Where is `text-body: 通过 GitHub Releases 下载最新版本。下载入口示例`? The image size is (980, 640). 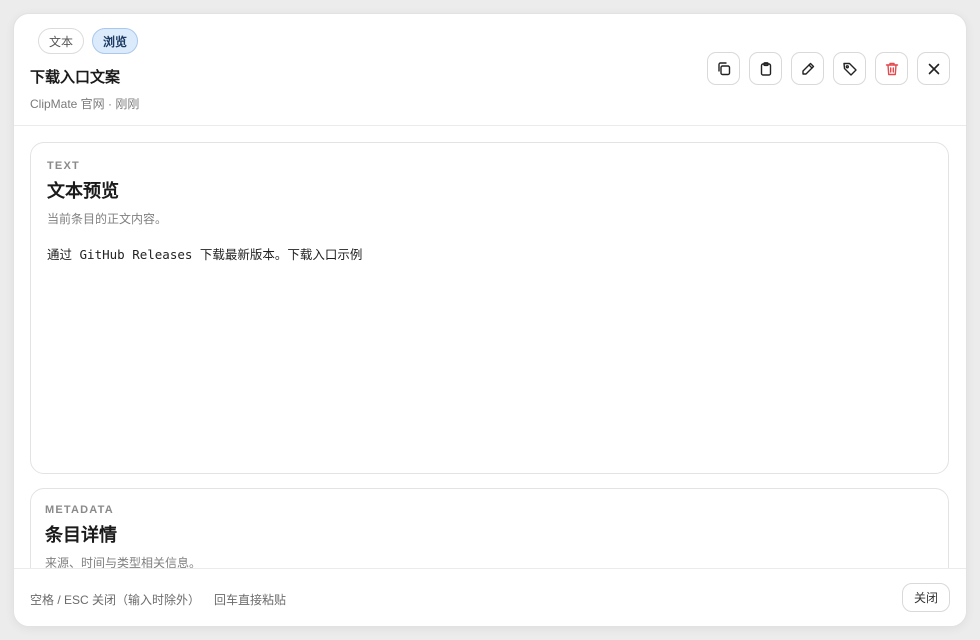
text-body: 通过 GitHub Releases 下载最新版本。下载入口示例 is located at coordinates (489, 253).